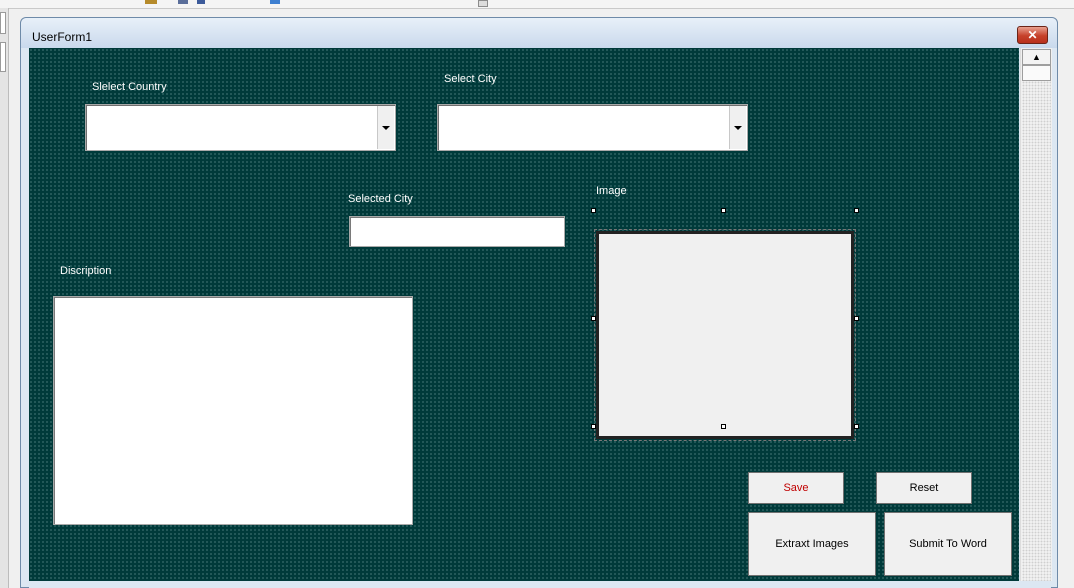 The image size is (1074, 588). I want to click on city-combobox, so click(592, 127).